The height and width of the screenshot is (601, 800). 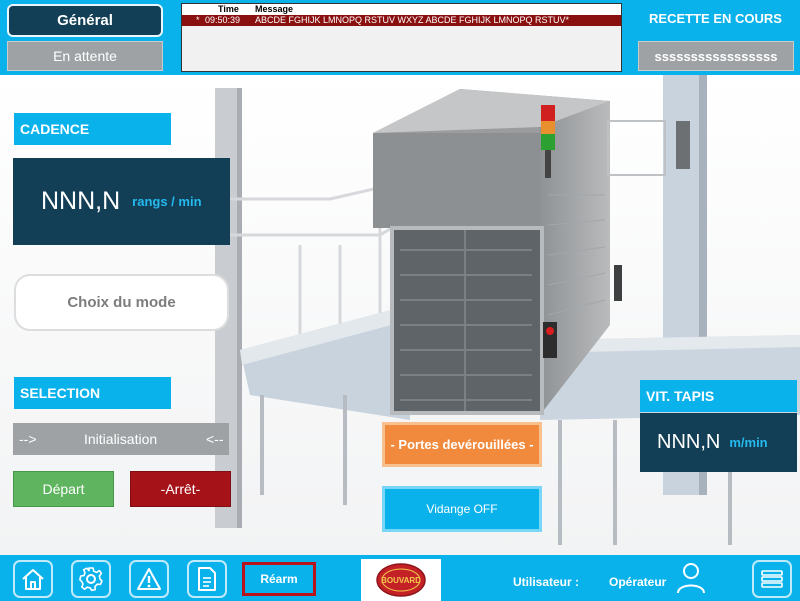 I want to click on rearm-button: Réarm, so click(x=279, y=579).